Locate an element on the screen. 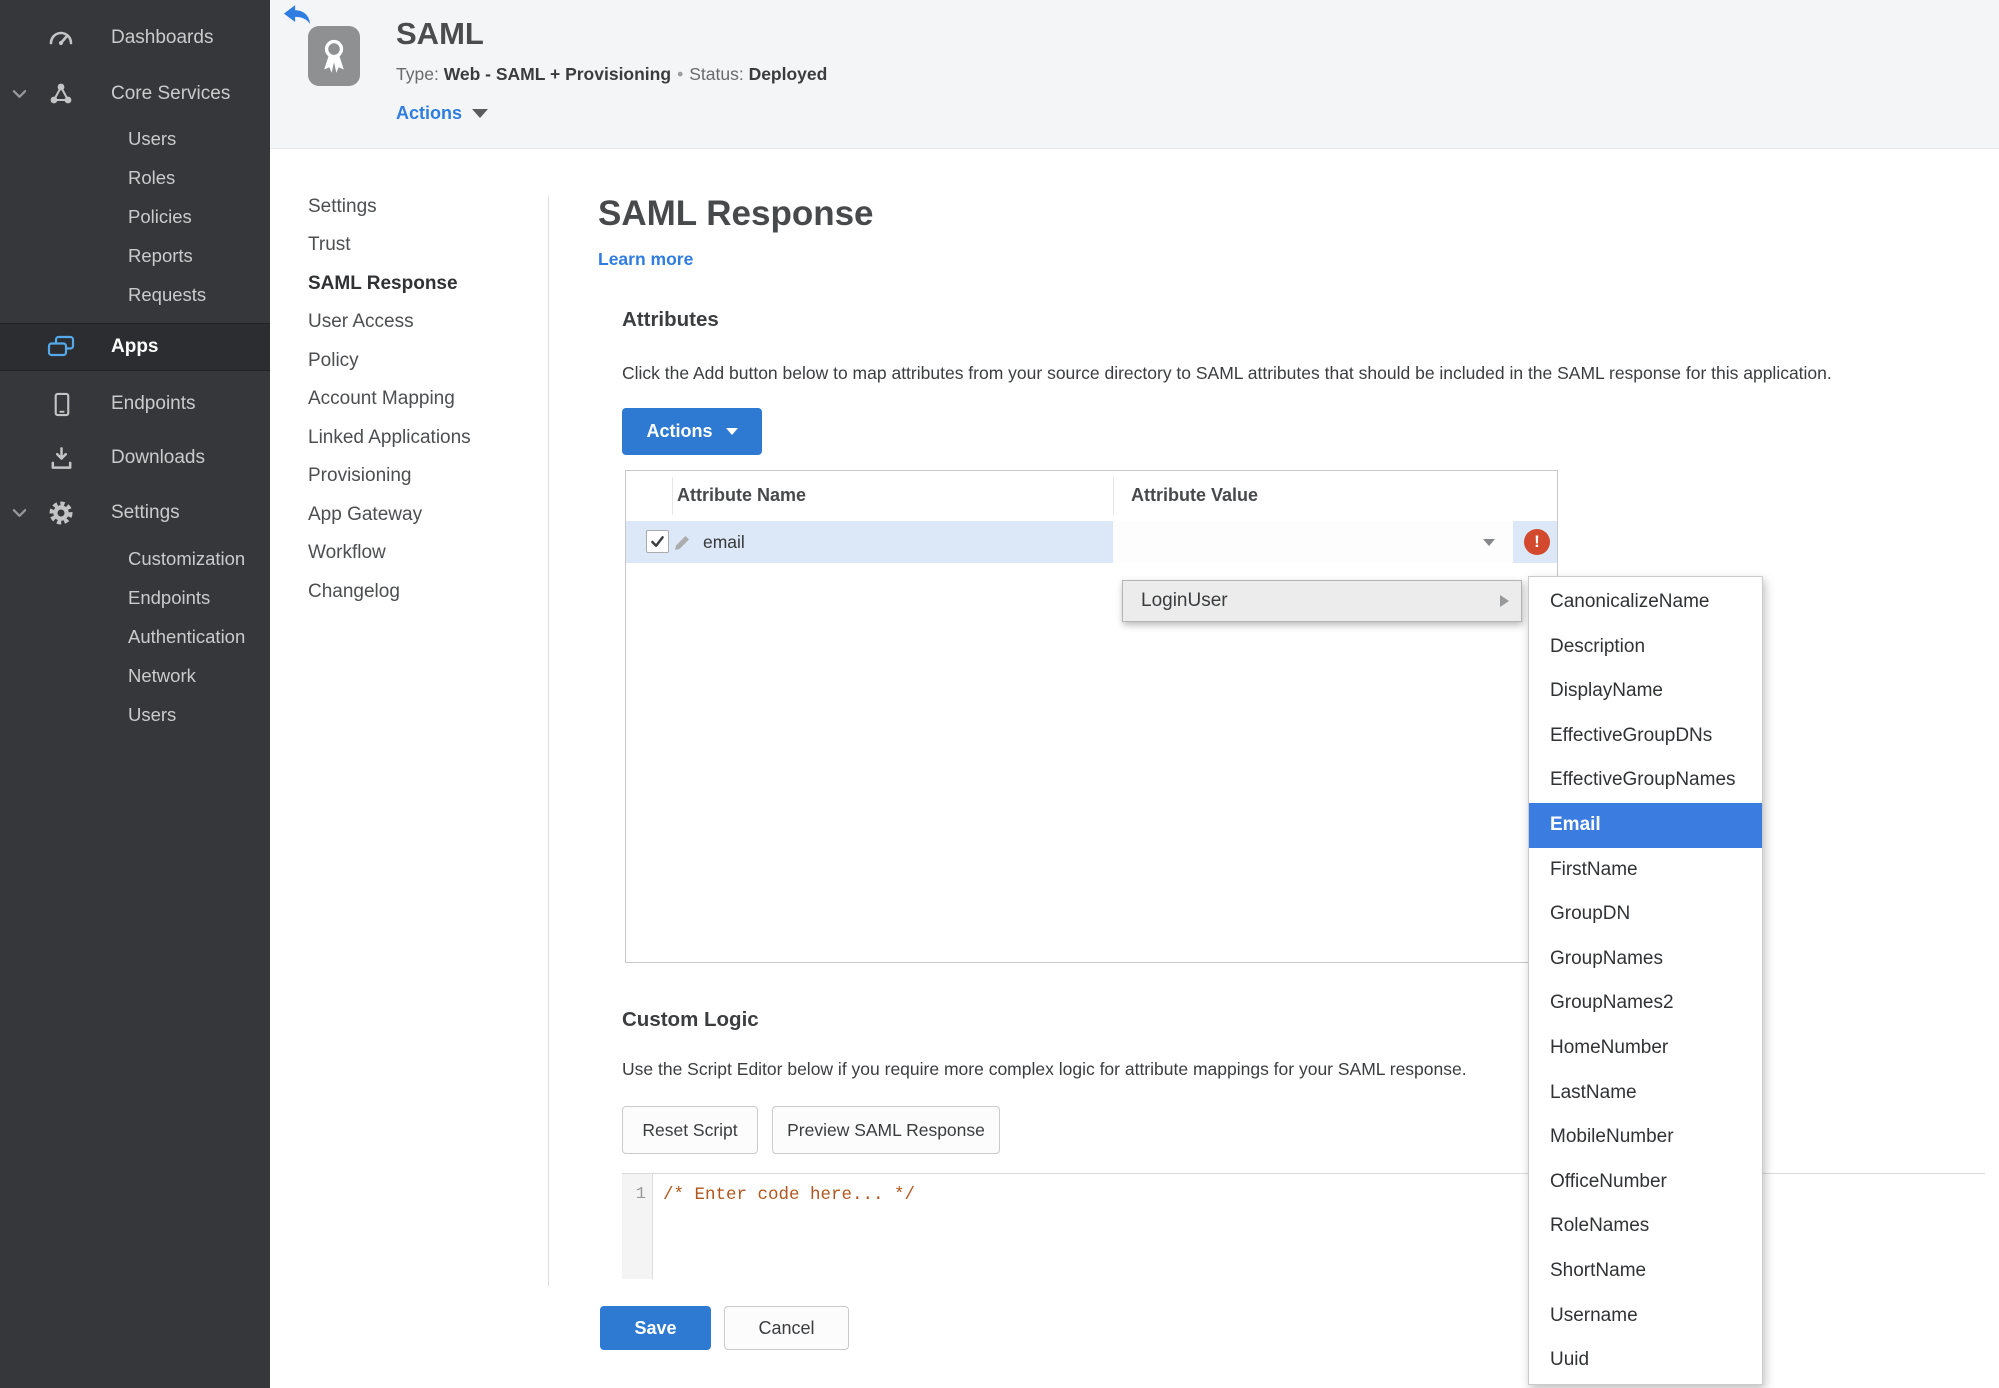 This screenshot has width=1999, height=1388. table-row: email ! is located at coordinates (1091, 542).